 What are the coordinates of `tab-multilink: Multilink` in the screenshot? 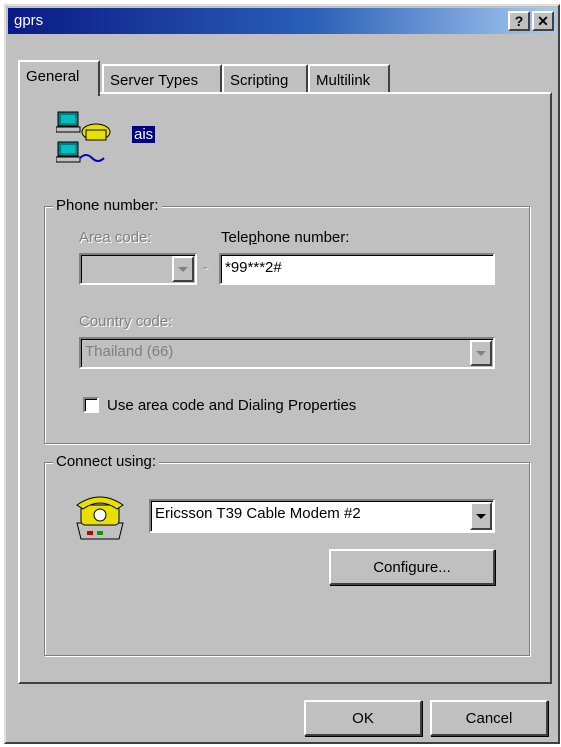 It's located at (349, 79).